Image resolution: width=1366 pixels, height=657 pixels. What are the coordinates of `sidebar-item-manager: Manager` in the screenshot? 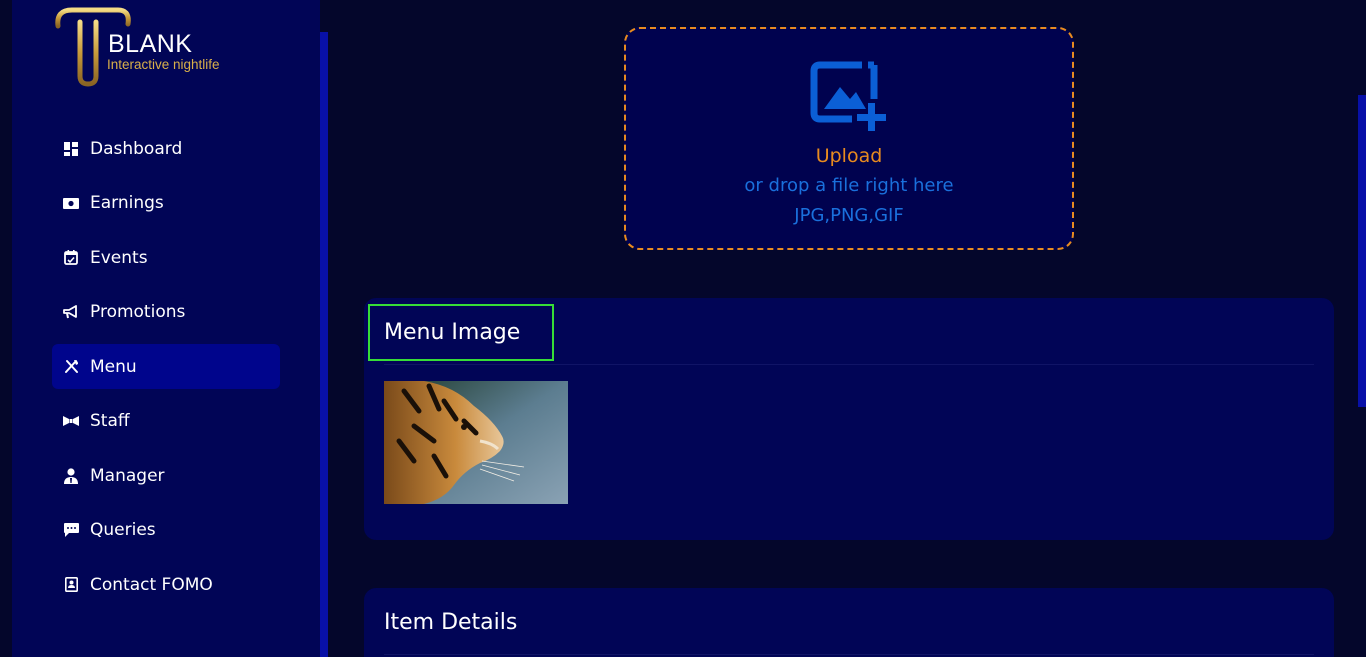 It's located at (166, 475).